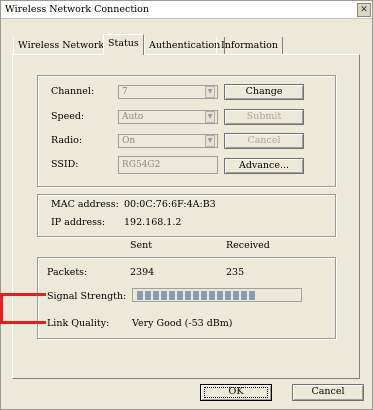 This screenshot has width=373, height=410. I want to click on annotation-bracket-bottom, so click(23, 322).